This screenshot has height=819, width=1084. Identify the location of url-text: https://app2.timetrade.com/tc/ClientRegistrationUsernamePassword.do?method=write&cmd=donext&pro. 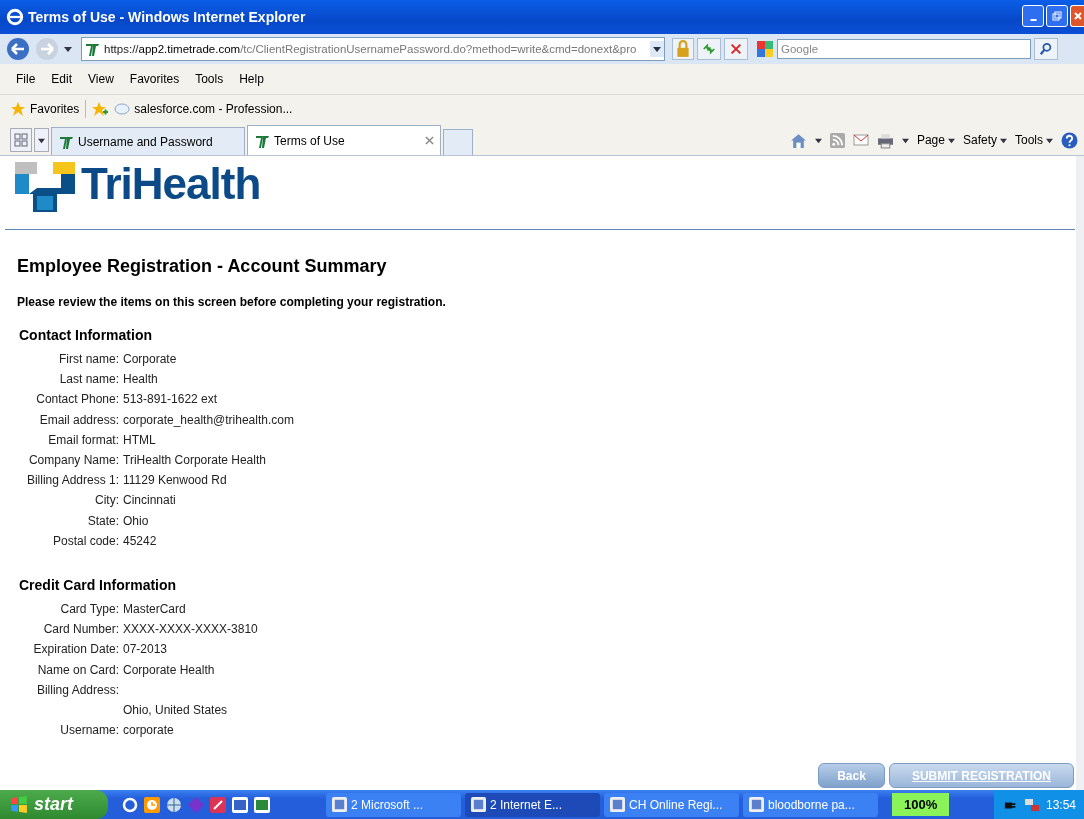
(371, 49).